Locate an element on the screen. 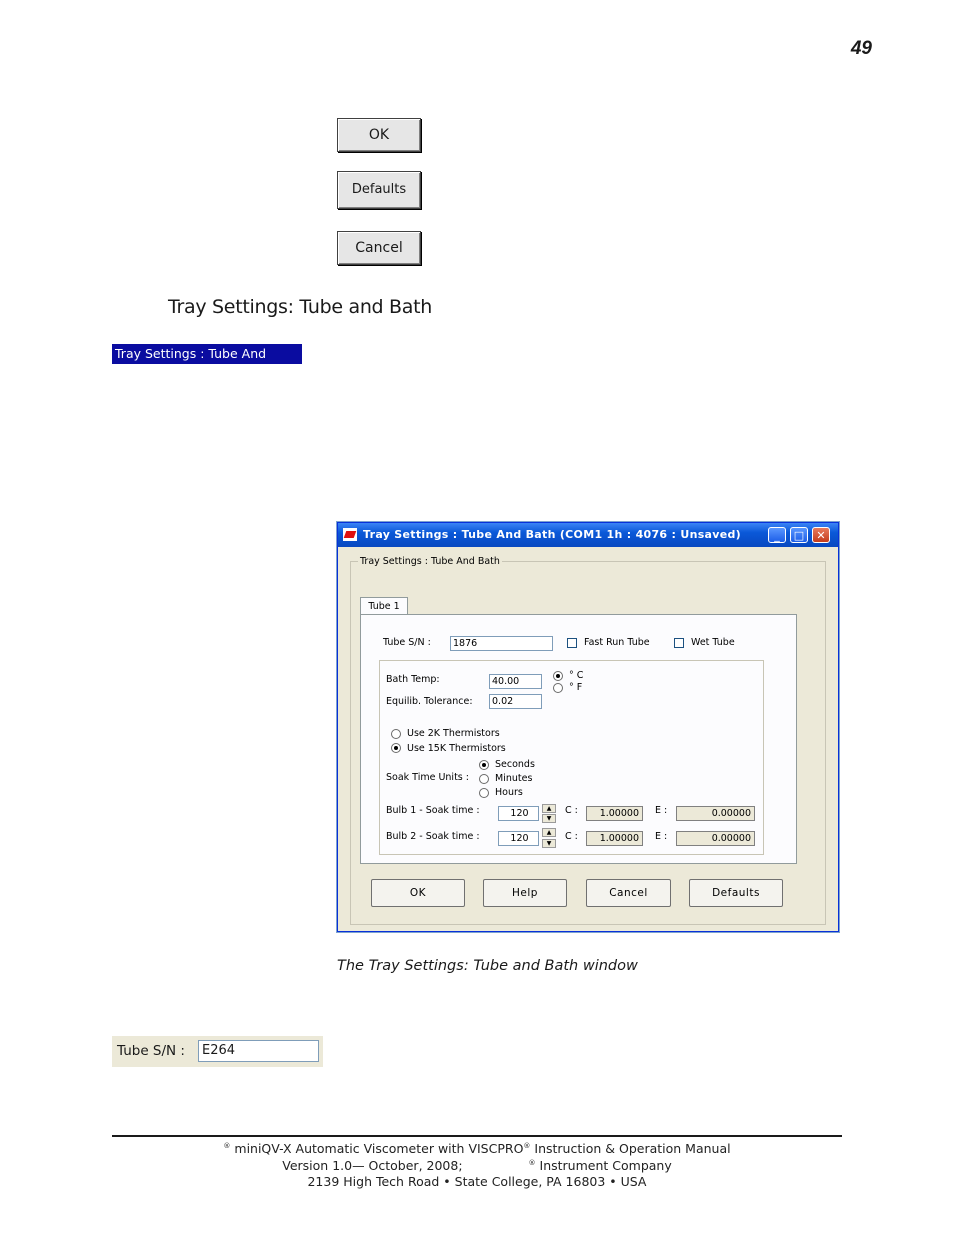 This screenshot has width=954, height=1235. thermistor-15k-label: Use 15K Thermistors is located at coordinates (456, 748).